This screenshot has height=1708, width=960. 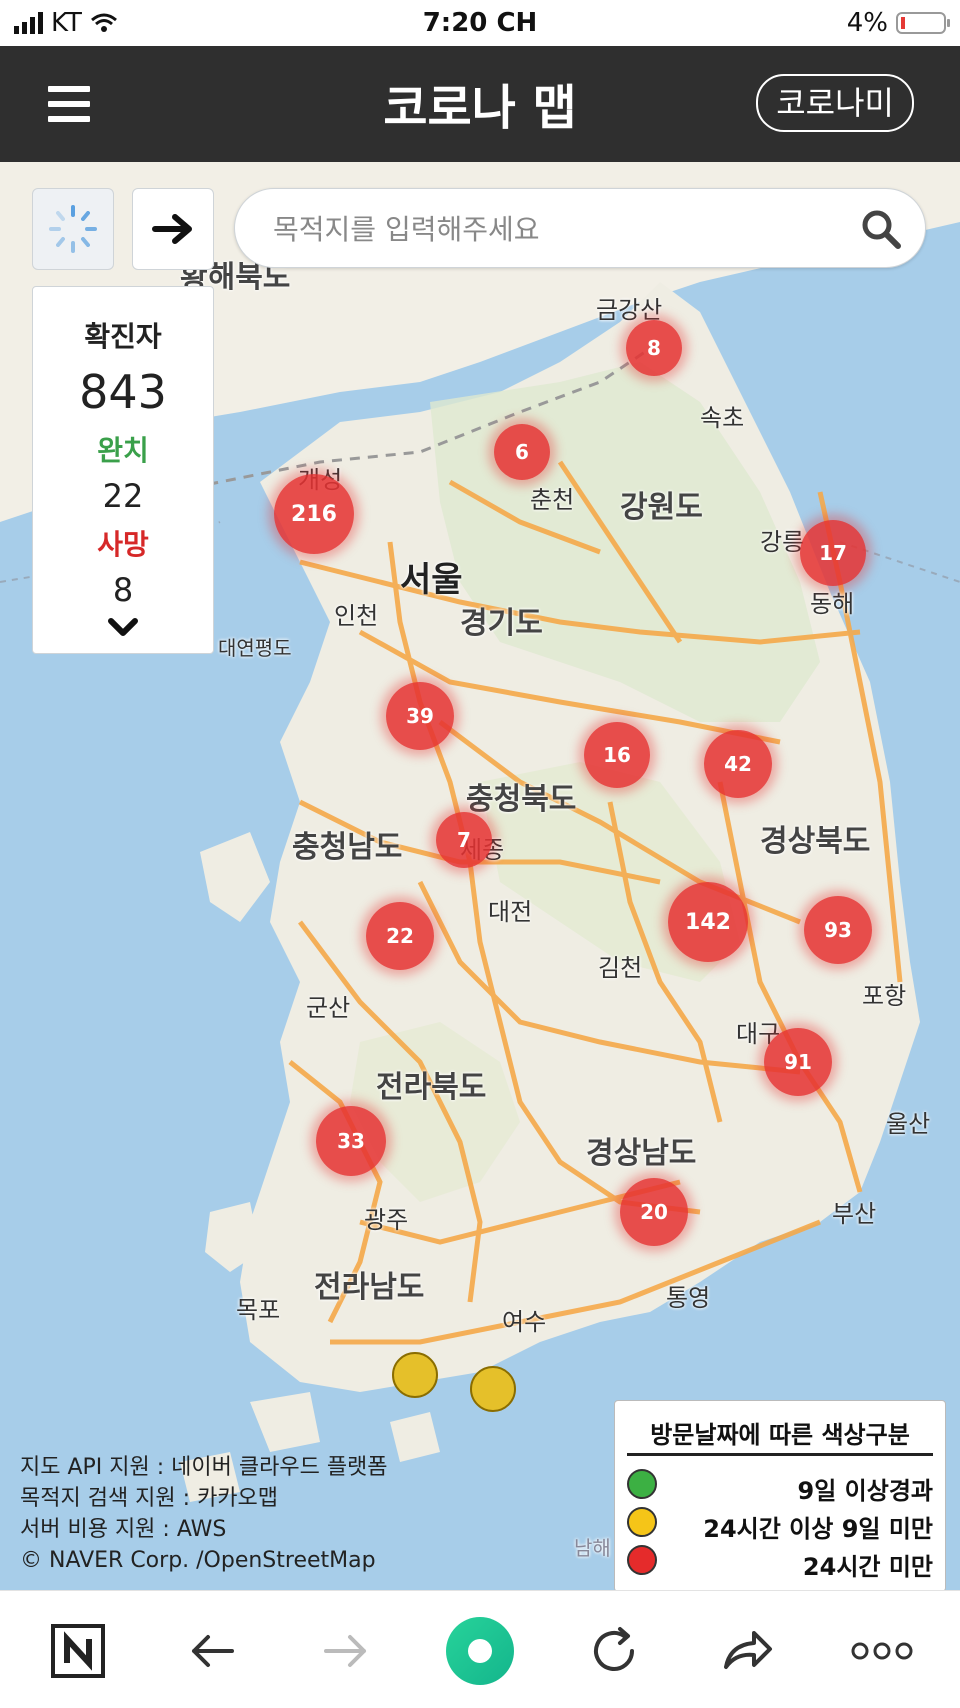 What do you see at coordinates (204, 1467) in the screenshot?
I see `credit-line-1: 지도 API 지원 : 네이버 클라우드 플랫폼` at bounding box center [204, 1467].